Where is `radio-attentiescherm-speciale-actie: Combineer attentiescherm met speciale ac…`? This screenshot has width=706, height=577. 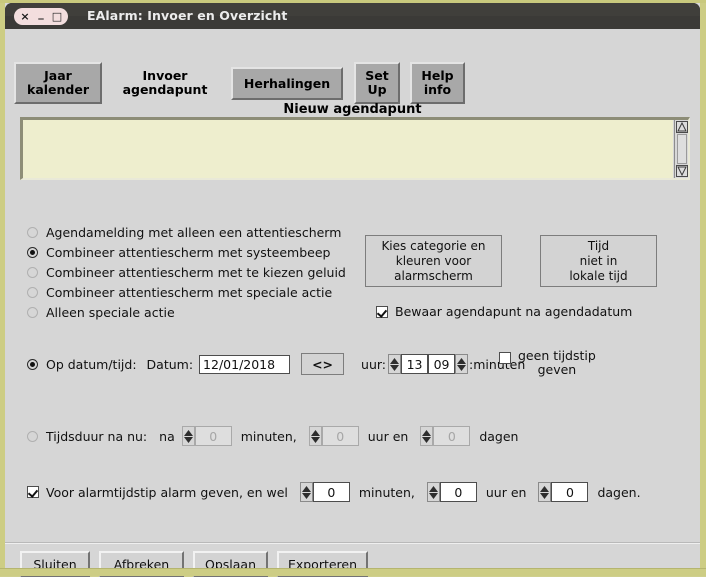
radio-attentiescherm-speciale-actie: Combineer attentiescherm met speciale ac… is located at coordinates (179, 292).